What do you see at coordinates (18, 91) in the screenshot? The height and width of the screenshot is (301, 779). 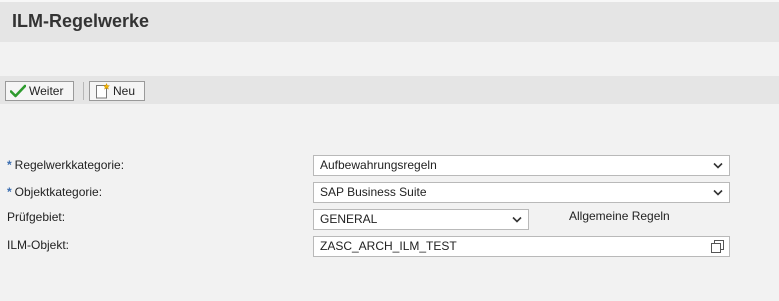 I see `checkmark-icon` at bounding box center [18, 91].